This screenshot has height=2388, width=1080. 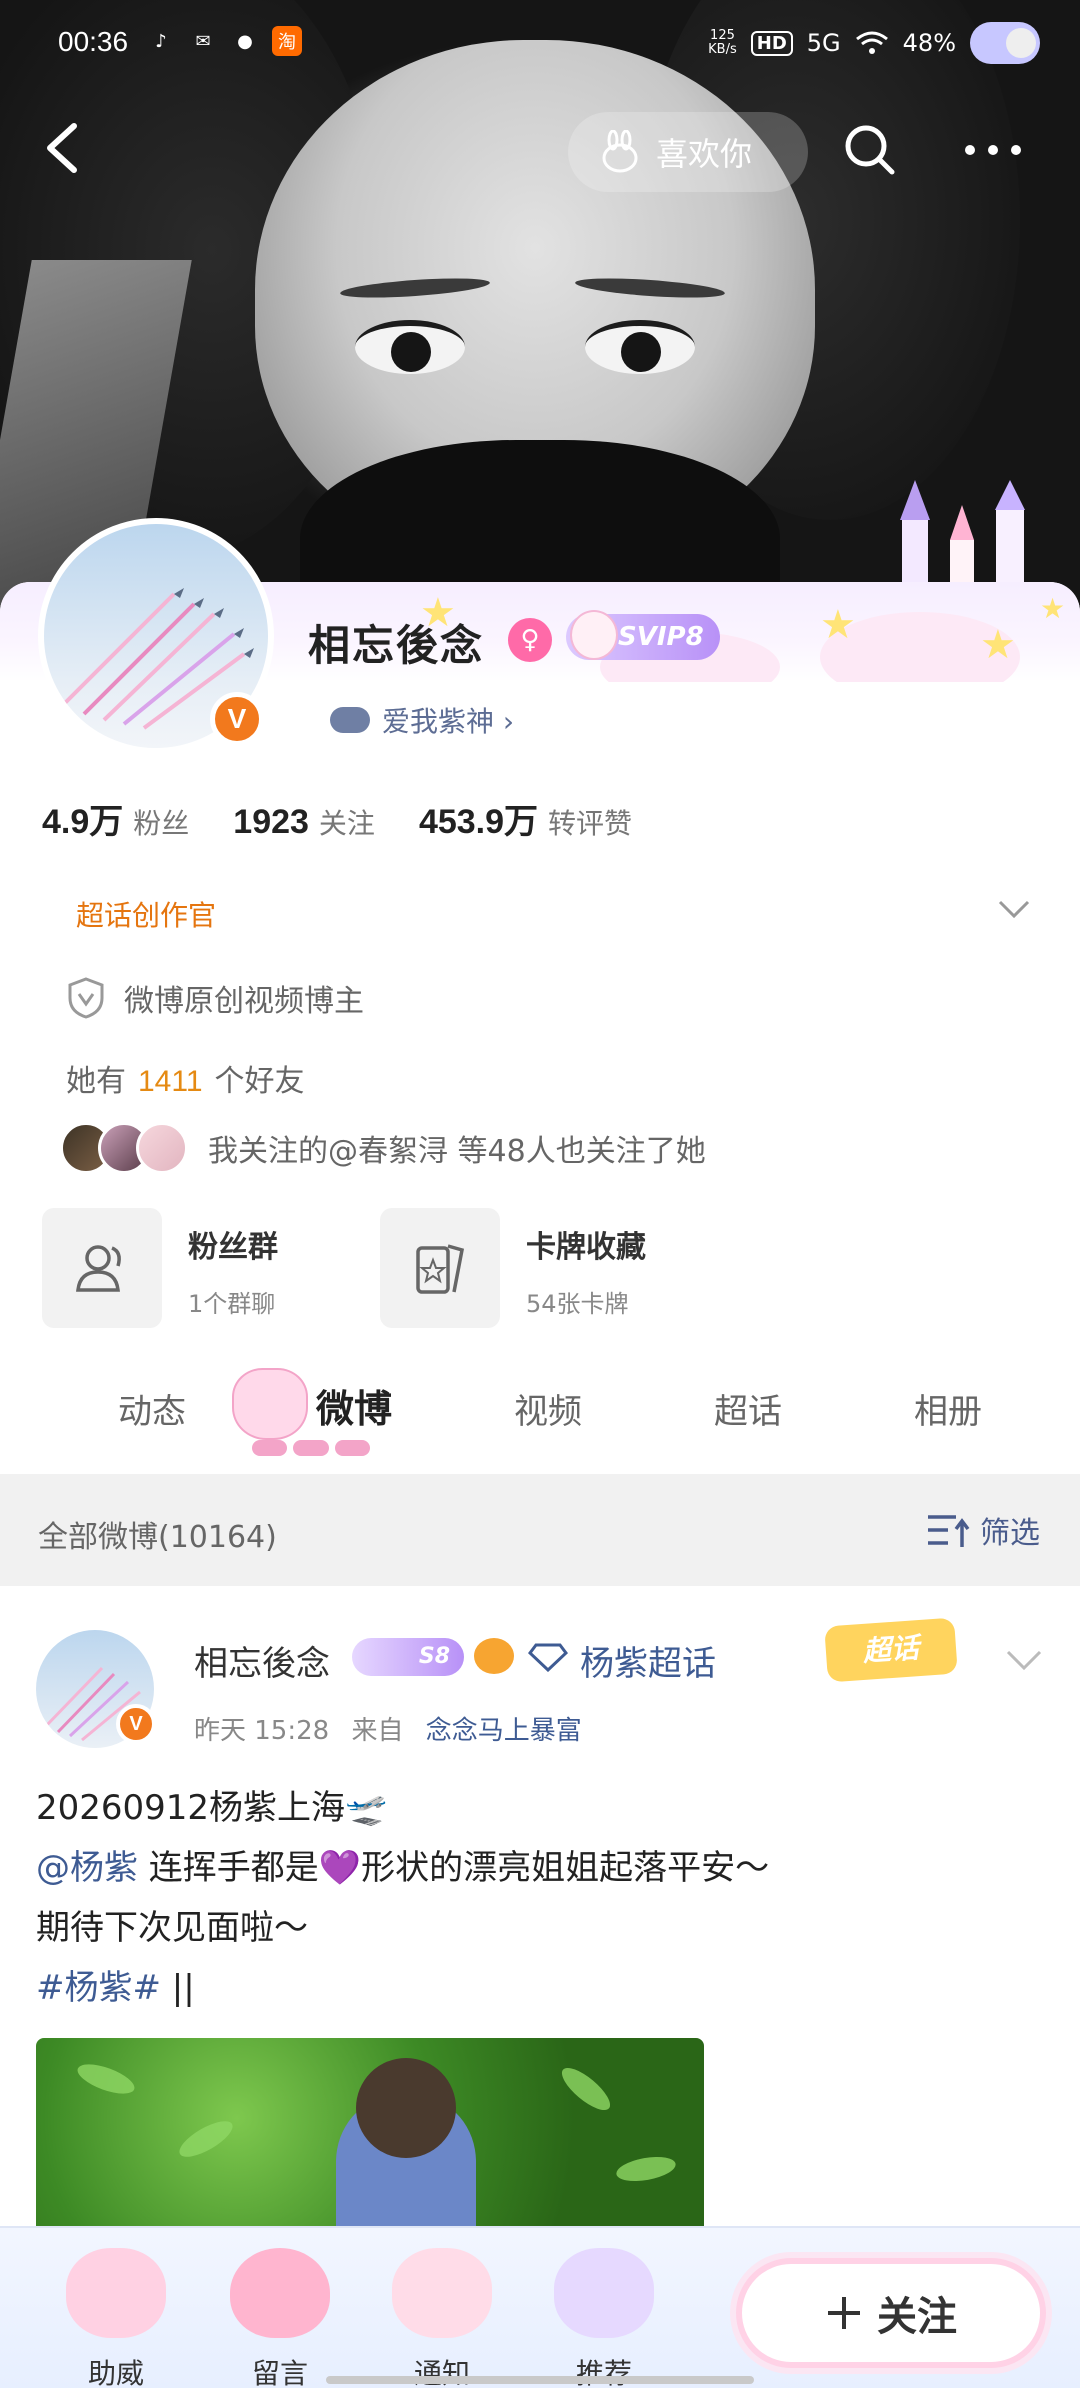 What do you see at coordinates (540, 2307) in the screenshot?
I see `bottom-action-bar: 助威 留言 通知 推荐 关注` at bounding box center [540, 2307].